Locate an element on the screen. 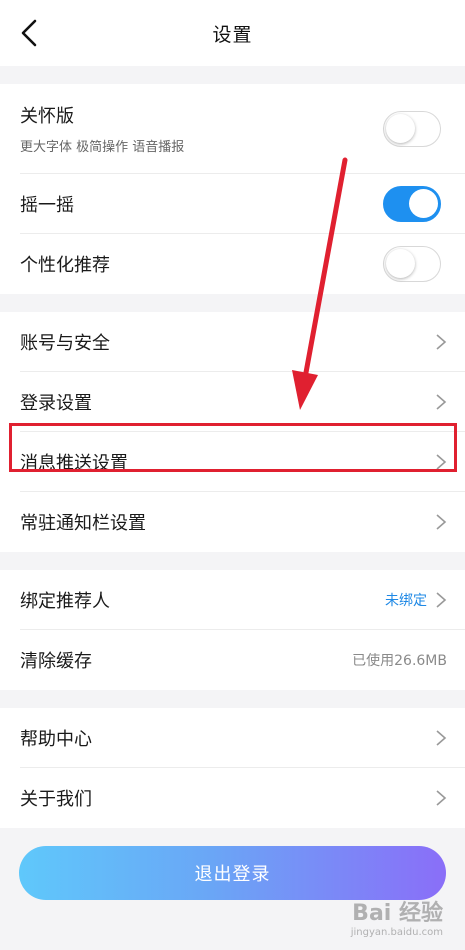 Image resolution: width=465 pixels, height=950 pixels. row-about-us: 关于我们 is located at coordinates (242, 798).